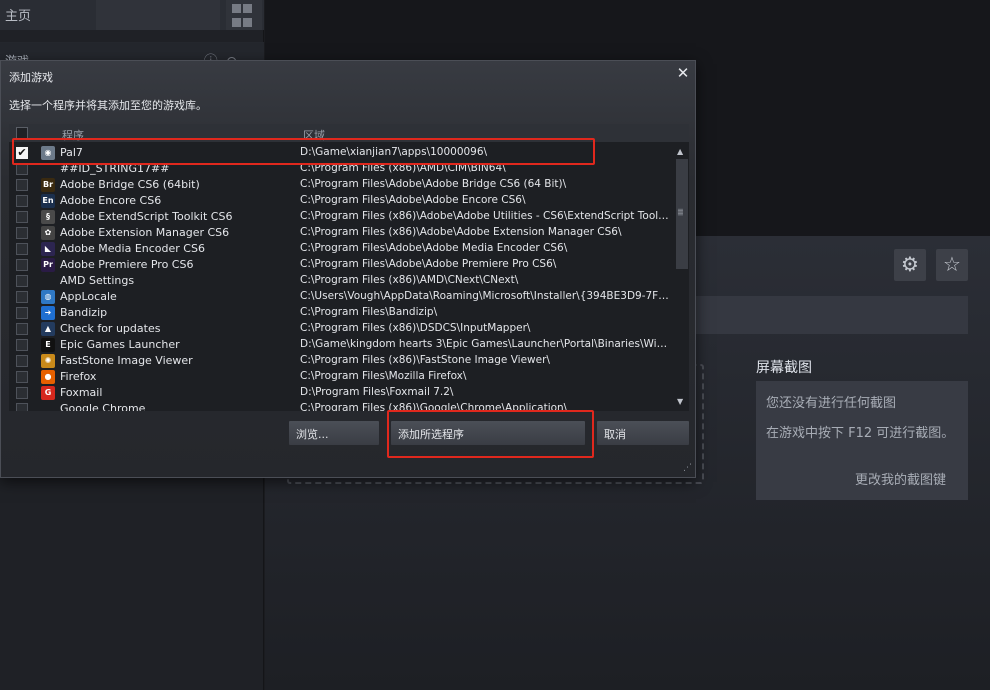 Image resolution: width=990 pixels, height=690 pixels. Describe the element at coordinates (409, 280) in the screenshot. I see `program-path: C:\Program Files (x86)\AMD\CNext\CNext\` at that location.